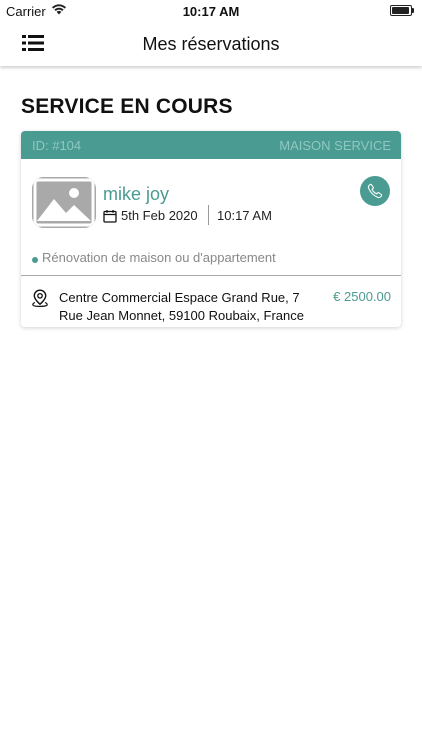  Describe the element at coordinates (127, 106) in the screenshot. I see `section-title: SERVICE EN COURS` at that location.